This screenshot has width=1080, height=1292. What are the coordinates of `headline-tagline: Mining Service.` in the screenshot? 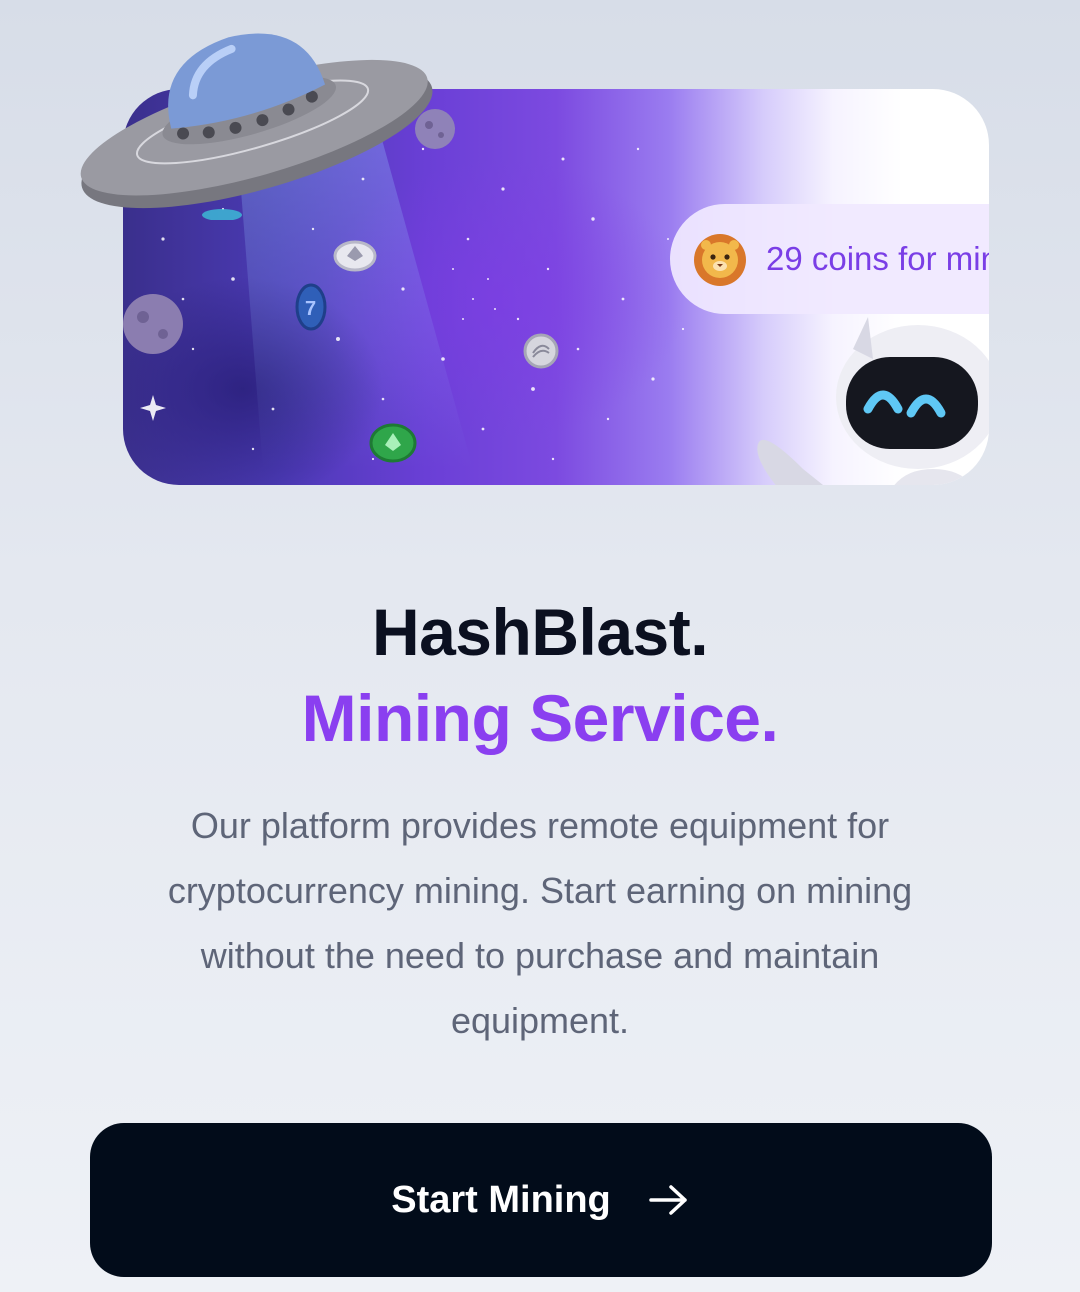 It's located at (540, 718).